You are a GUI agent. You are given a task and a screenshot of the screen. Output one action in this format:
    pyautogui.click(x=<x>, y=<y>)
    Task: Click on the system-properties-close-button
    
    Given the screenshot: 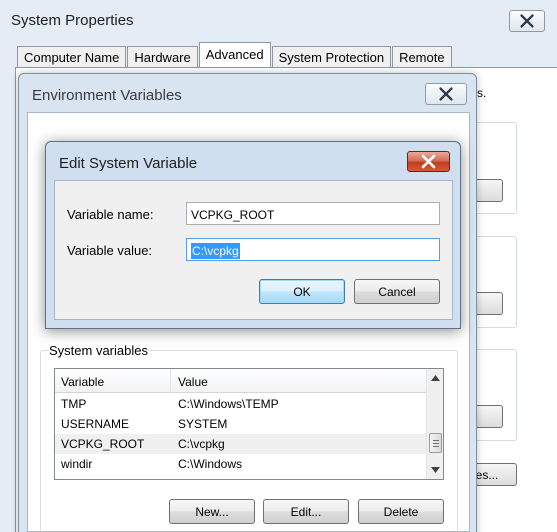 What is the action you would take?
    pyautogui.click(x=527, y=21)
    